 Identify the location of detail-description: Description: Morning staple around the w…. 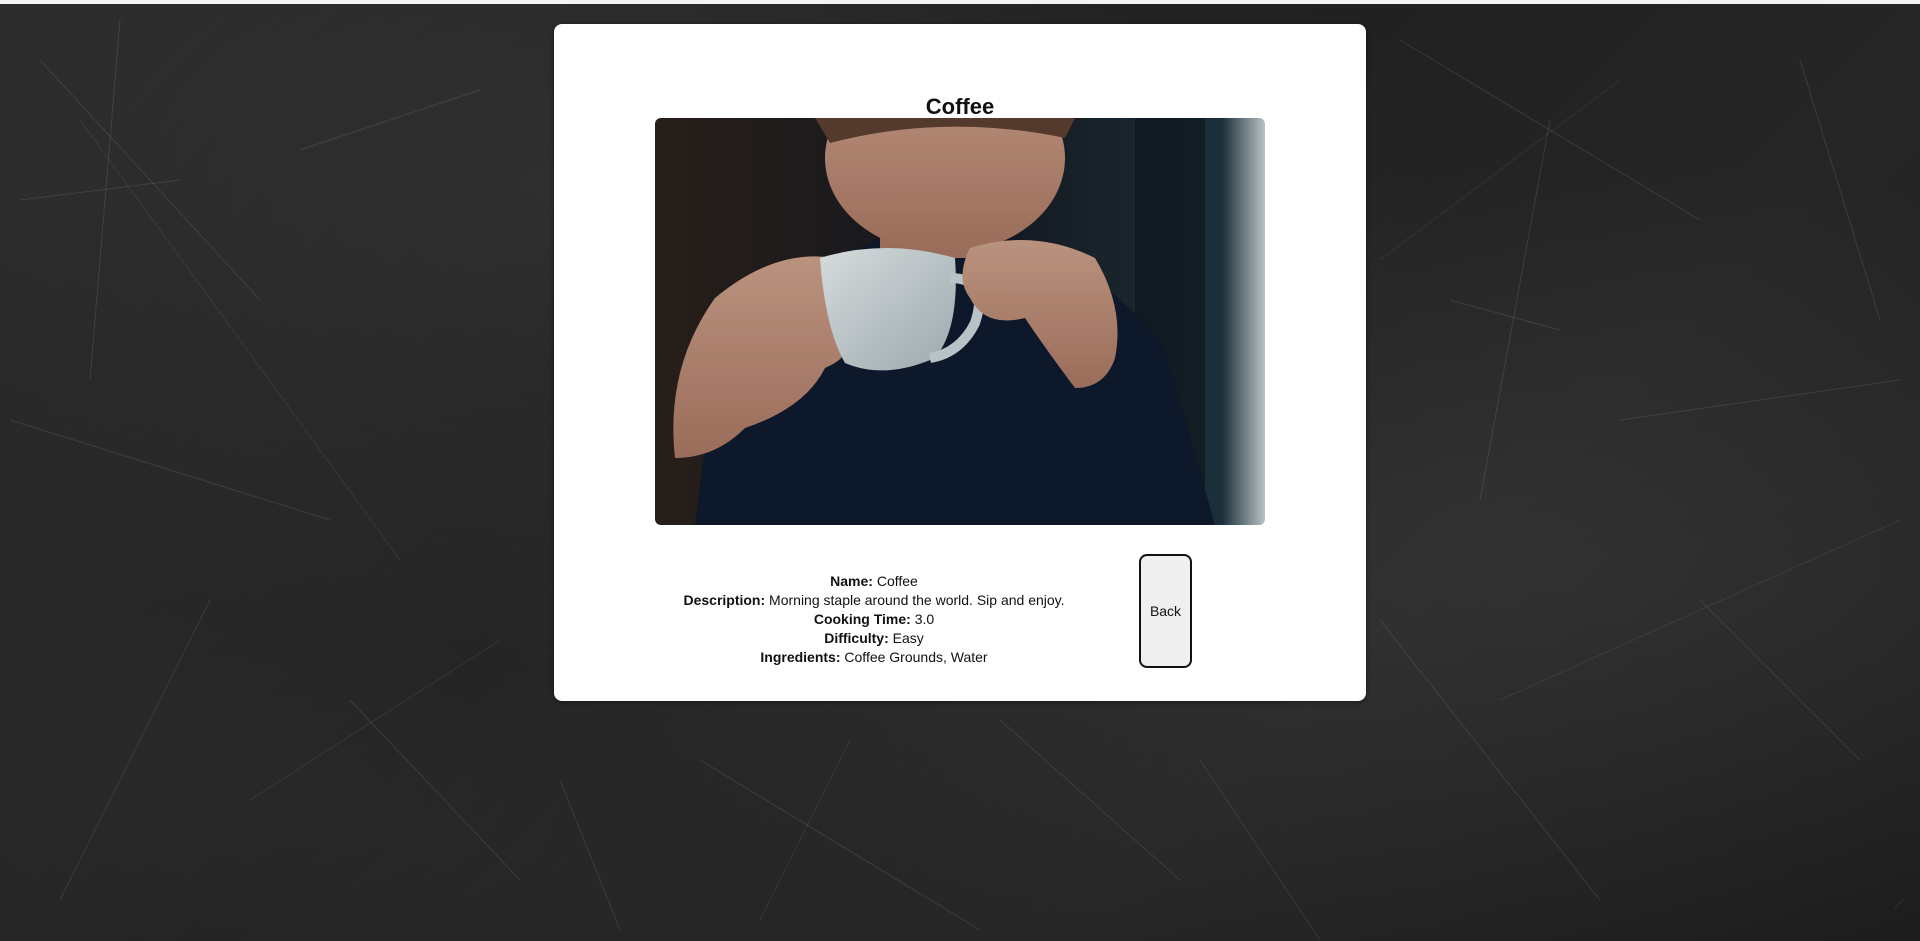
(874, 600).